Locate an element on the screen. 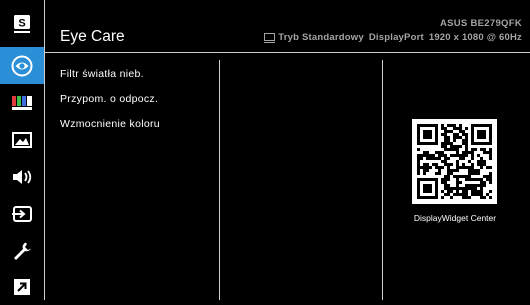  svg-text: S is located at coordinates (21, 23).